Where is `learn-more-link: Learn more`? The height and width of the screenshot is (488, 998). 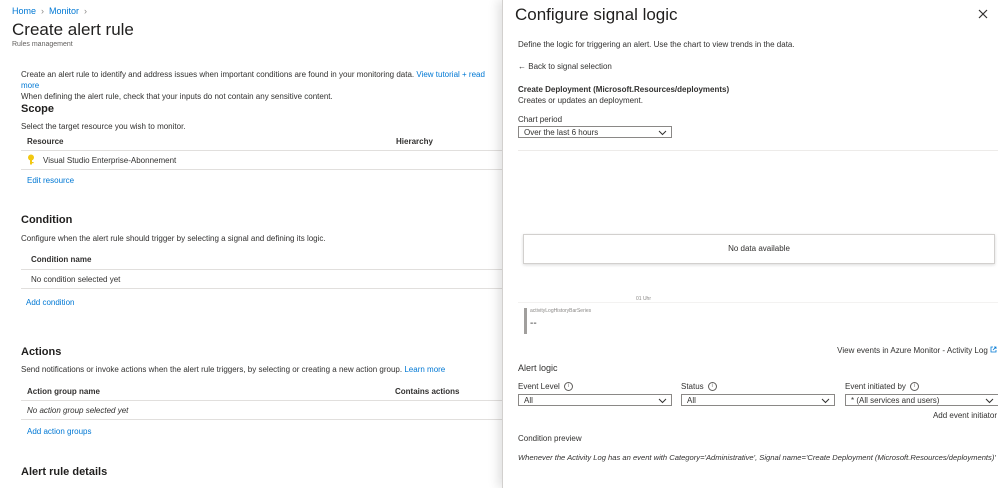 learn-more-link: Learn more is located at coordinates (424, 369).